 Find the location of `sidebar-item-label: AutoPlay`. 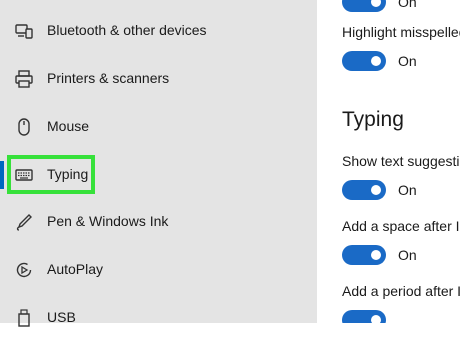

sidebar-item-label: AutoPlay is located at coordinates (75, 269).